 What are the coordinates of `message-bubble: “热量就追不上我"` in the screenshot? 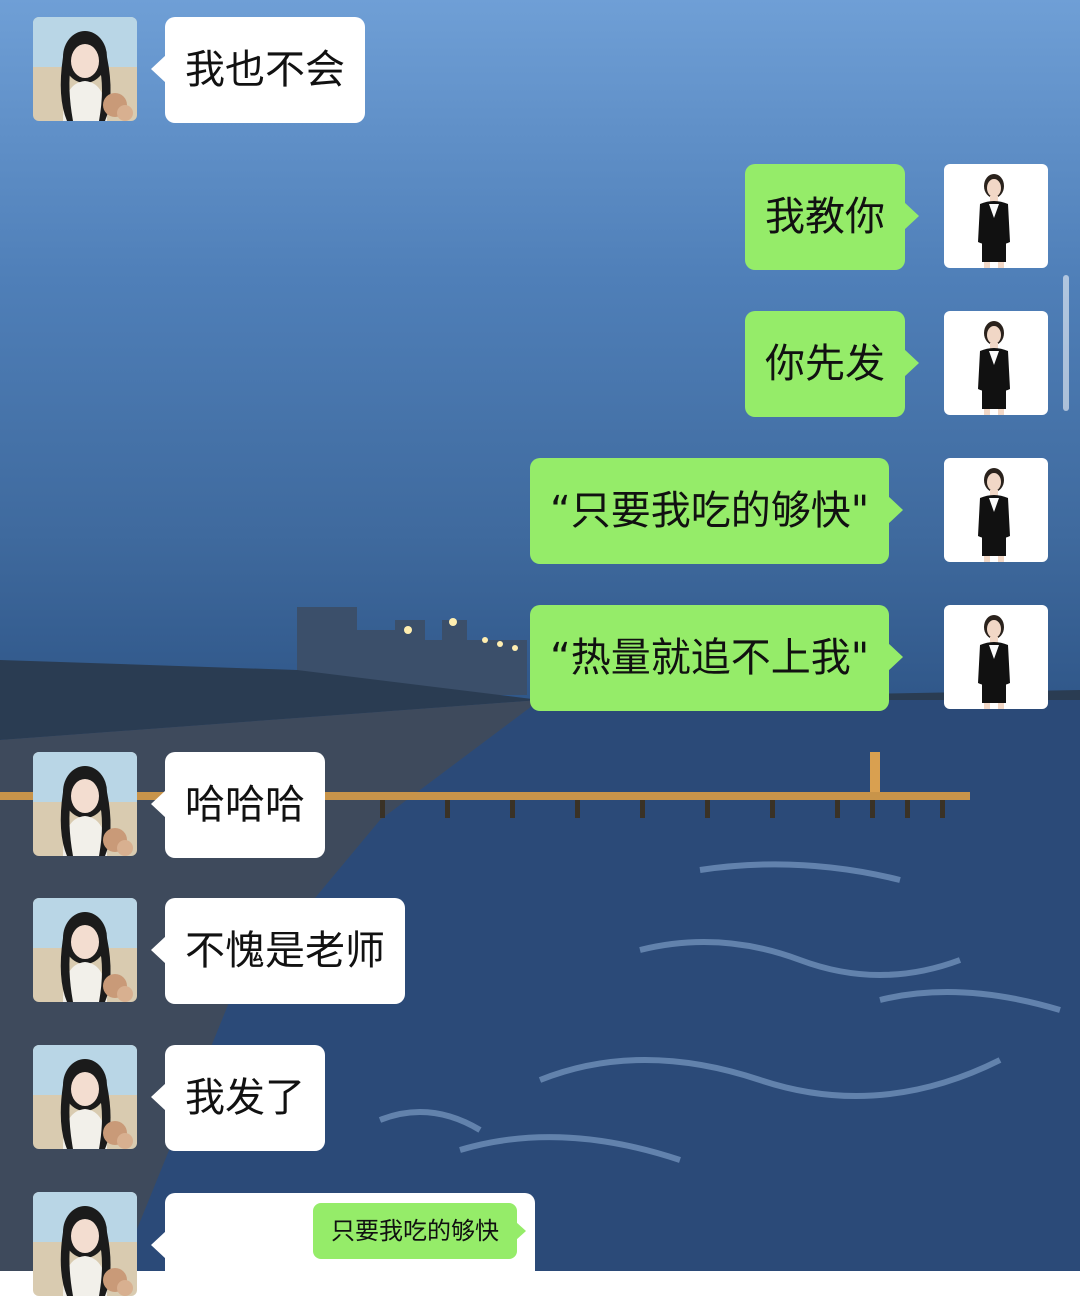 It's located at (717, 658).